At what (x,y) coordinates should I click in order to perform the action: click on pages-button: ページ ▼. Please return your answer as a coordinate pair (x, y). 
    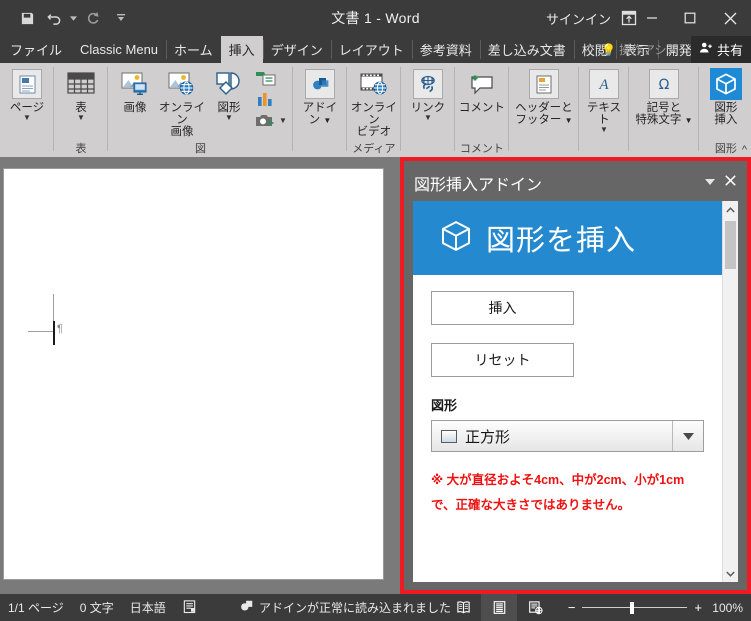
    Looking at the image, I should click on (27, 94).